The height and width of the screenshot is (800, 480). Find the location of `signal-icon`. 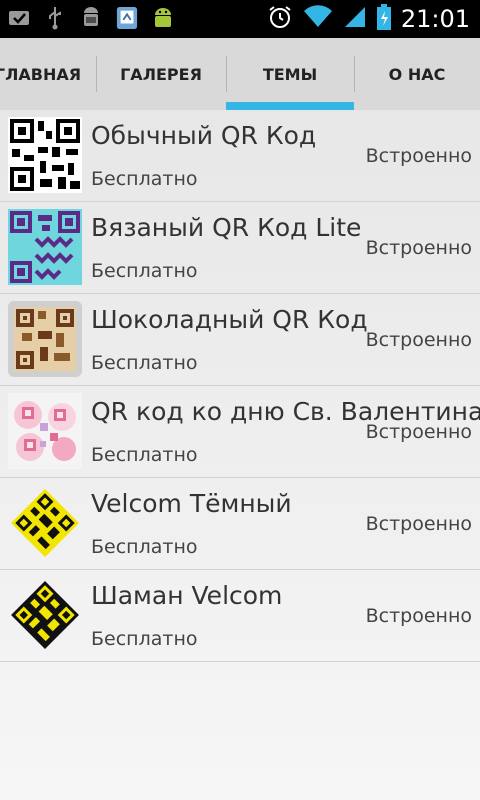

signal-icon is located at coordinates (355, 19).